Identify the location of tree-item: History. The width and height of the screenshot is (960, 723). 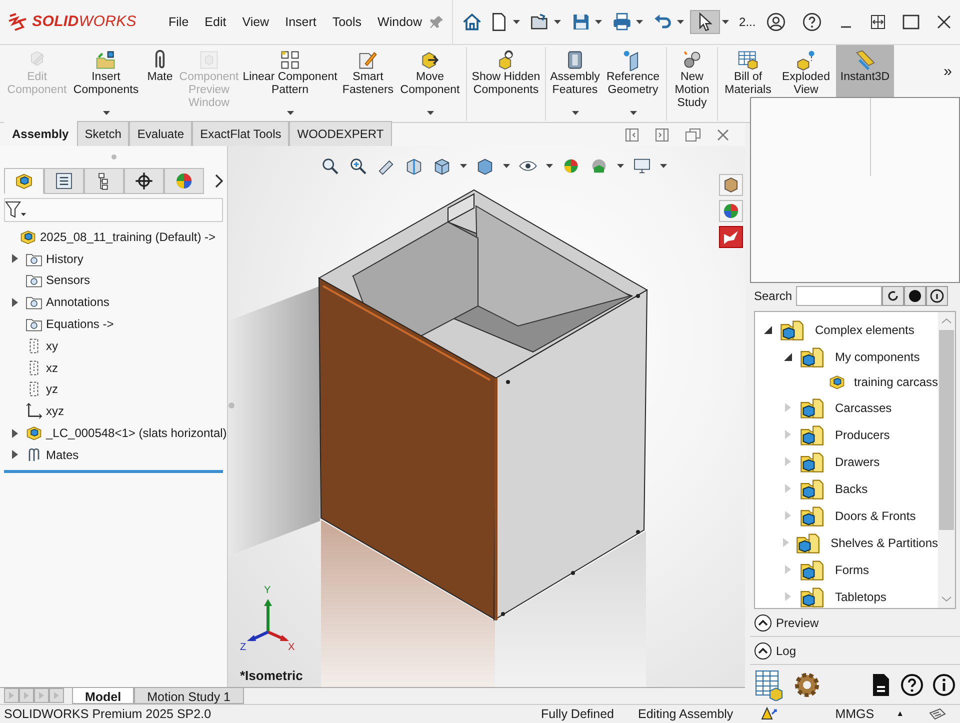
(65, 259).